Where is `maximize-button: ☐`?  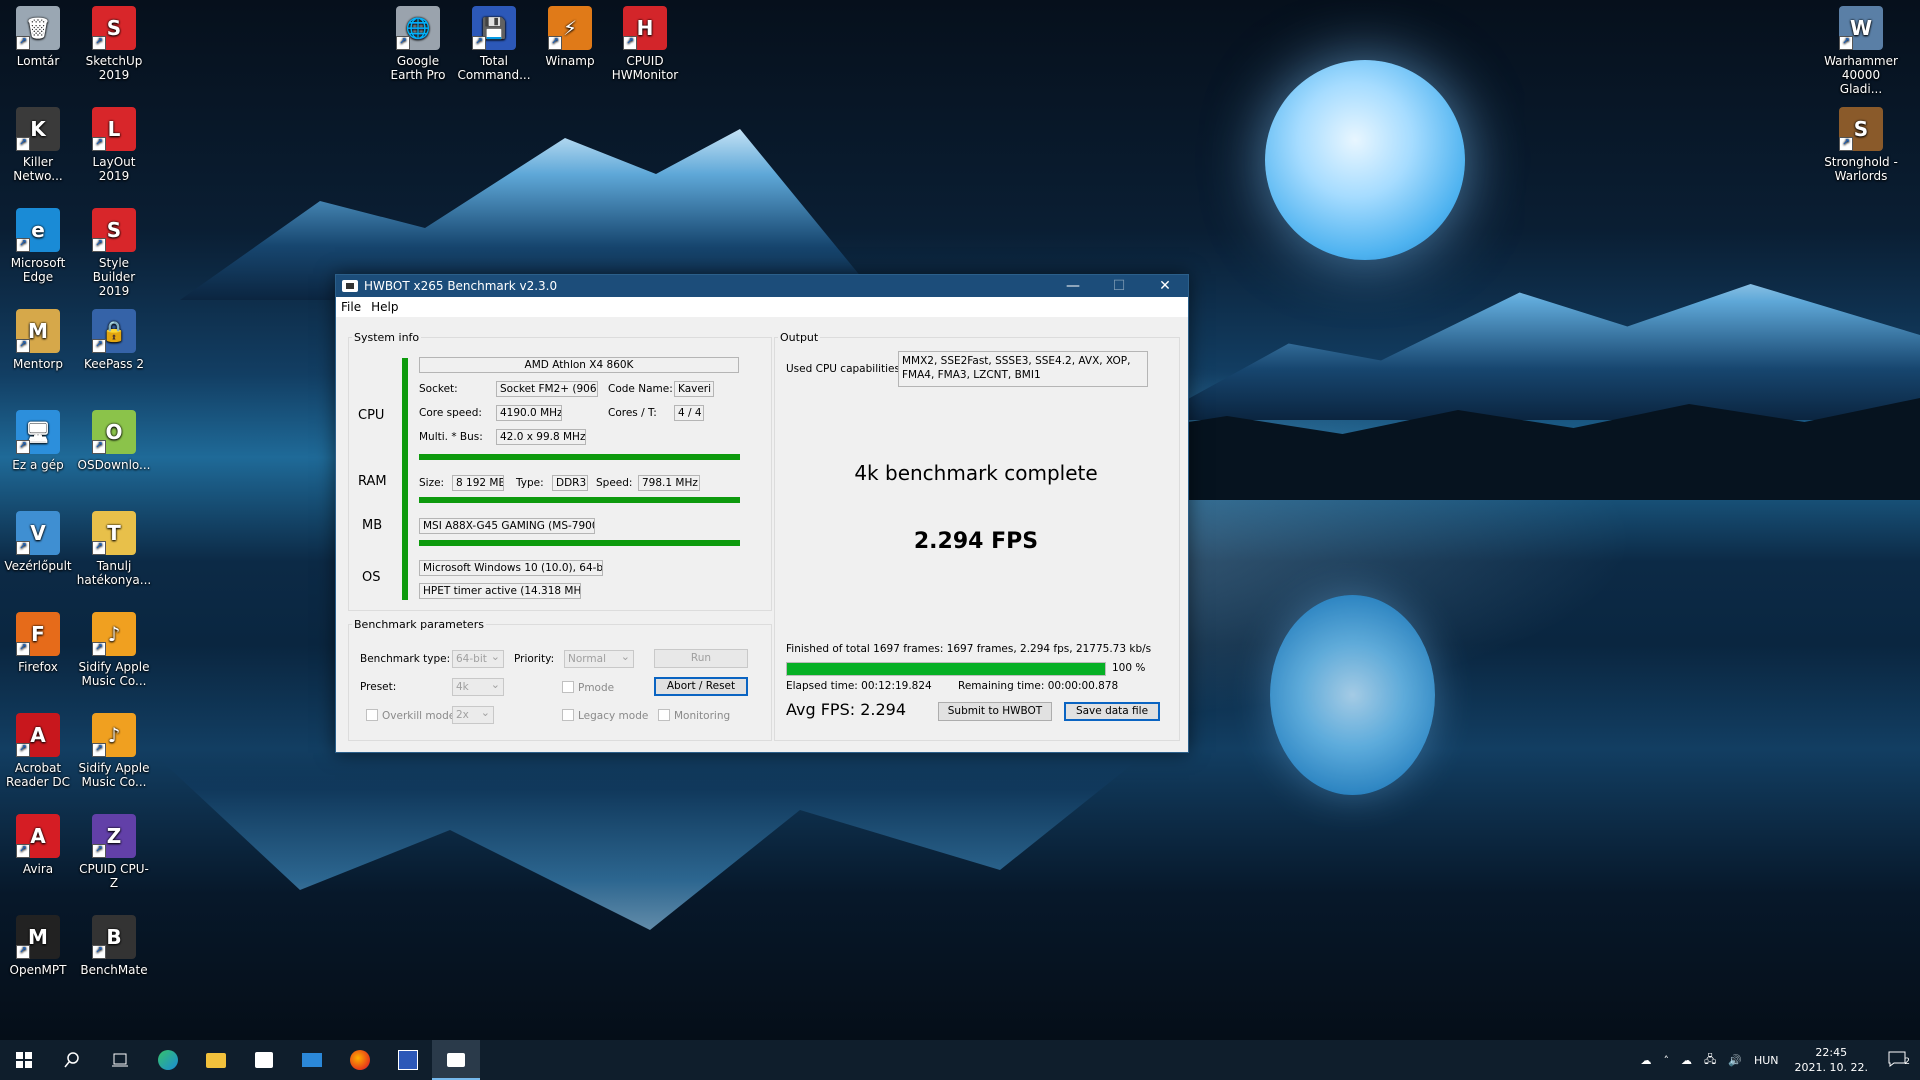 maximize-button: ☐ is located at coordinates (1119, 286).